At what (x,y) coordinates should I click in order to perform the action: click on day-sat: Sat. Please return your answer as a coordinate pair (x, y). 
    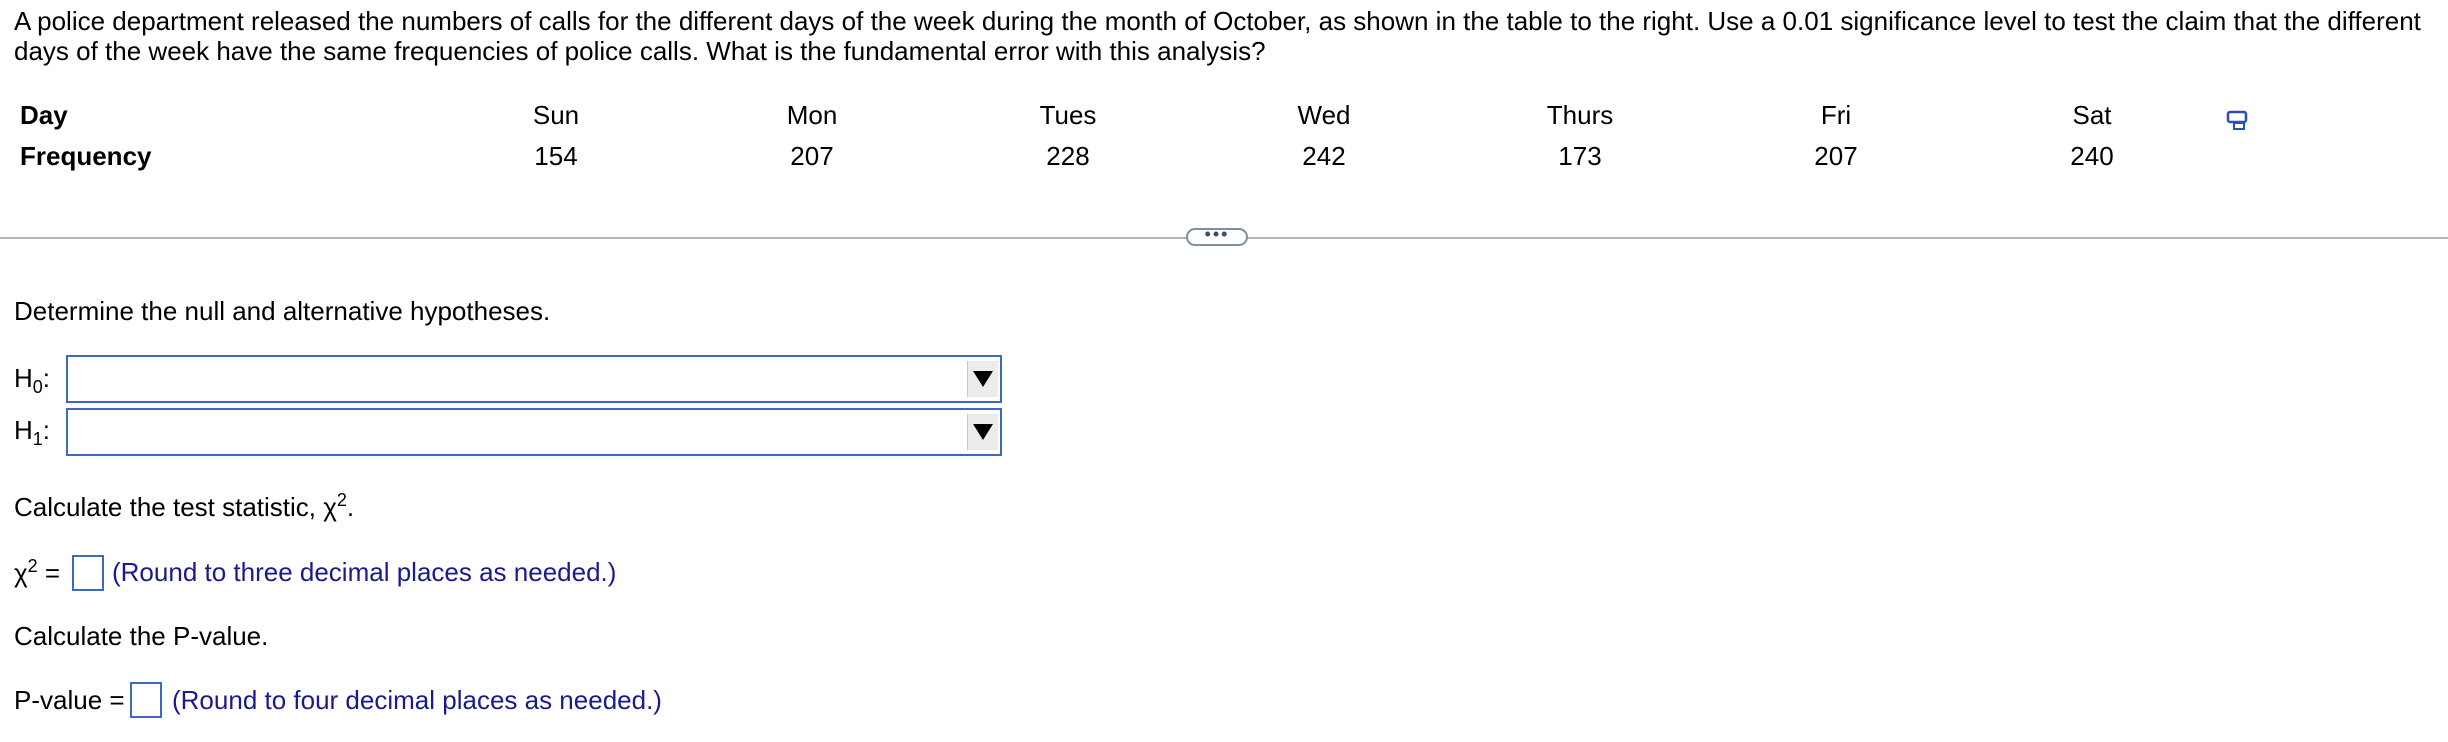
    Looking at the image, I should click on (2092, 115).